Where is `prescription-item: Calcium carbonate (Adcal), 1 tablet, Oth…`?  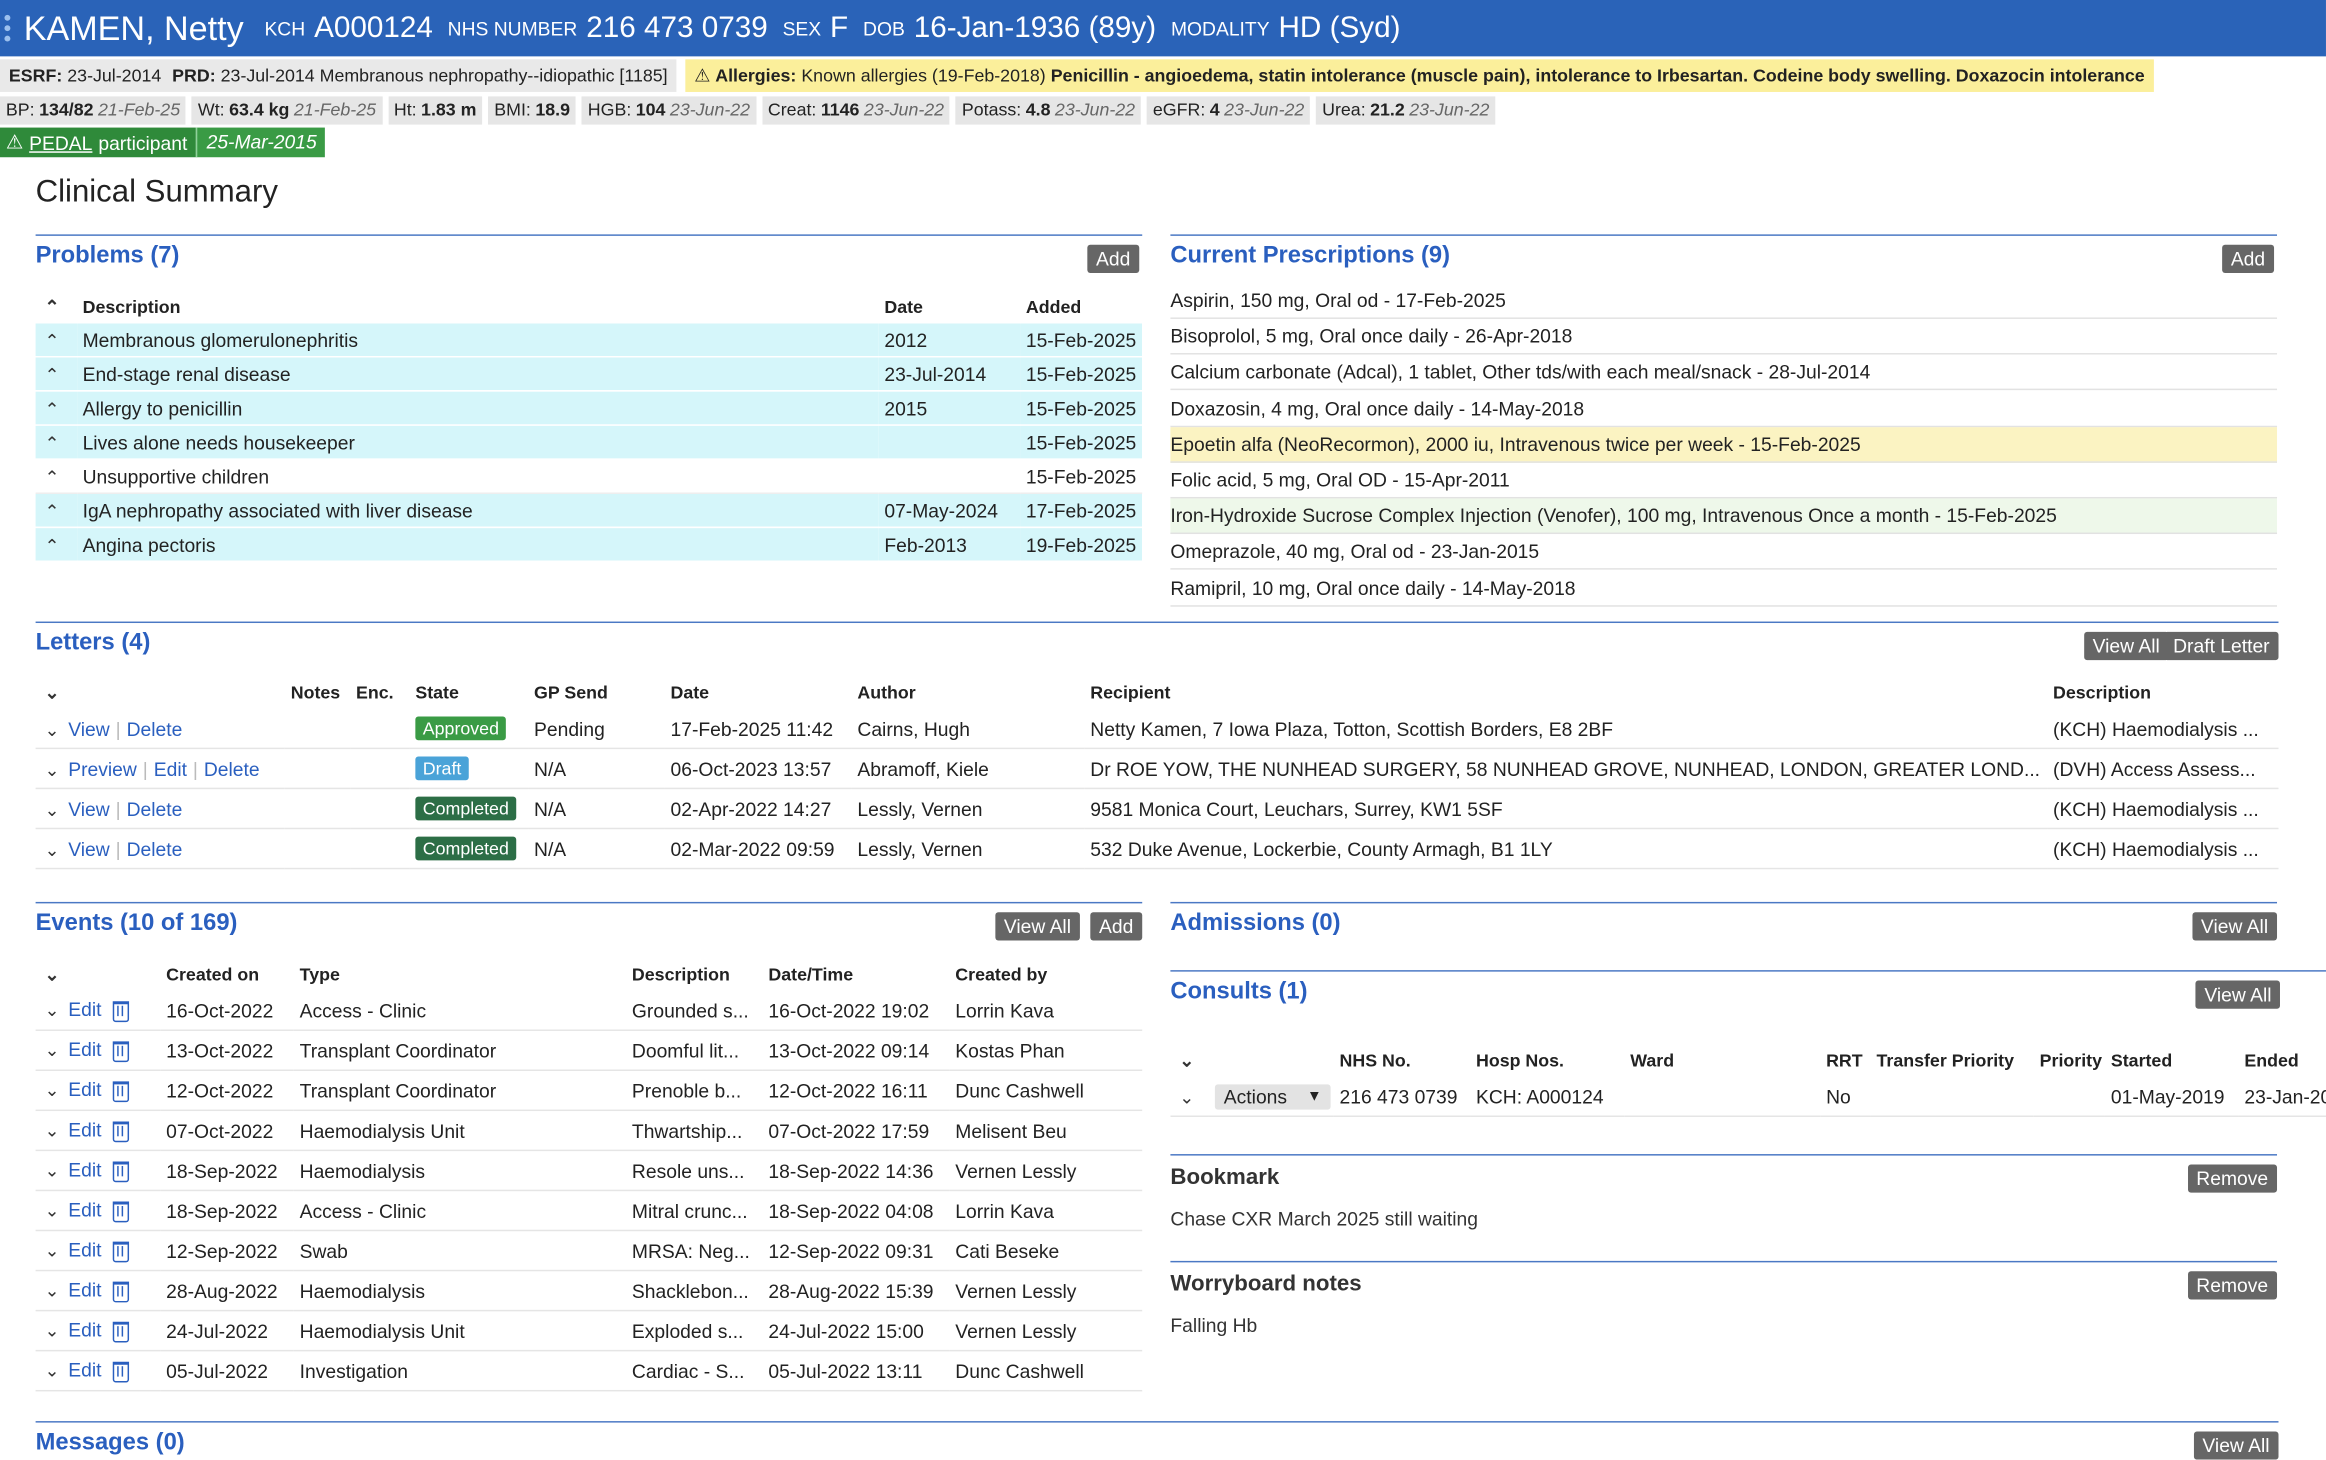 prescription-item: Calcium carbonate (Adcal), 1 tablet, Oth… is located at coordinates (1724, 373).